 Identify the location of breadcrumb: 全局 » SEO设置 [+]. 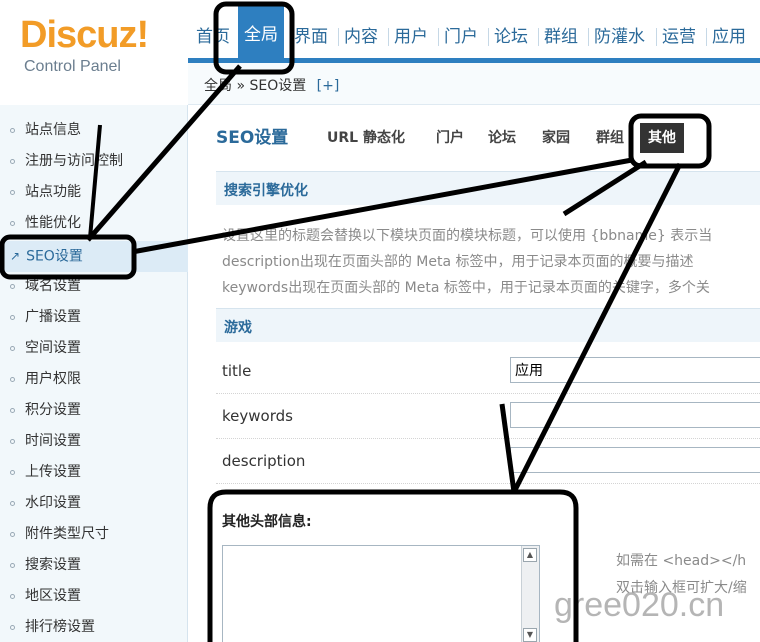
(474, 84).